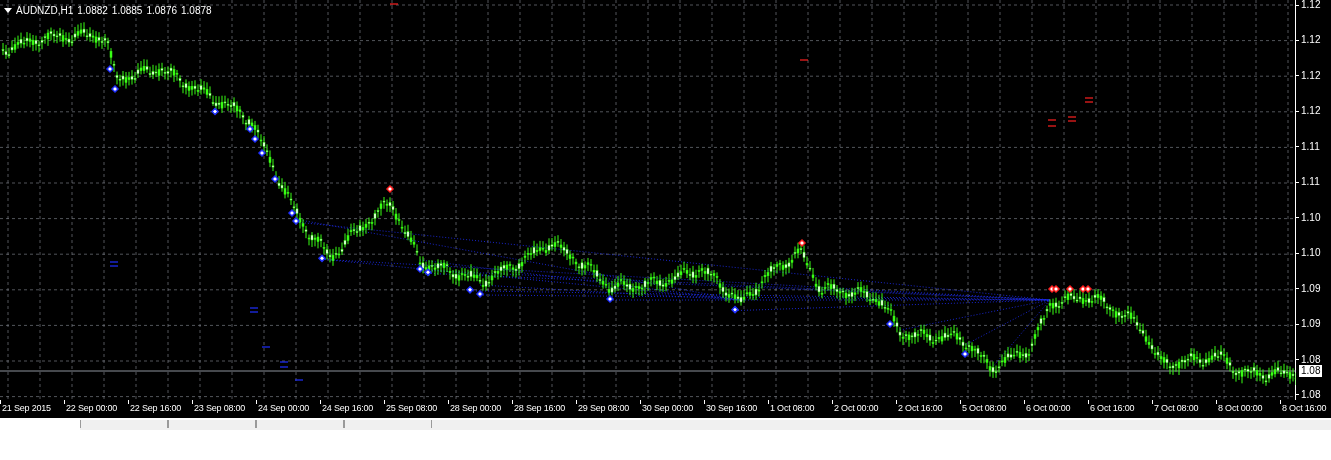 The height and width of the screenshot is (460, 1331). Describe the element at coordinates (8, 10) in the screenshot. I see `dropdown-arrow-icon` at that location.